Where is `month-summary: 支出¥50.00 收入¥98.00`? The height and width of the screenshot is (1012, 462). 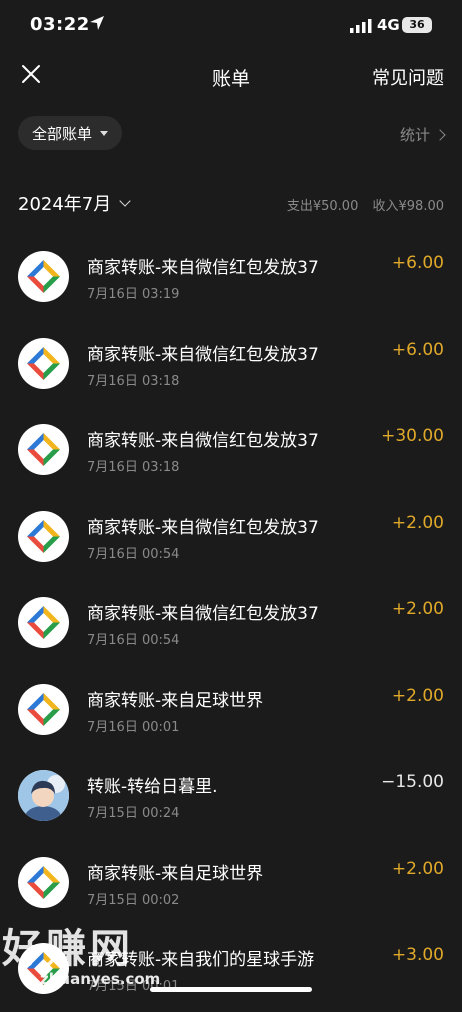
month-summary: 支出¥50.00 收入¥98.00 is located at coordinates (360, 204).